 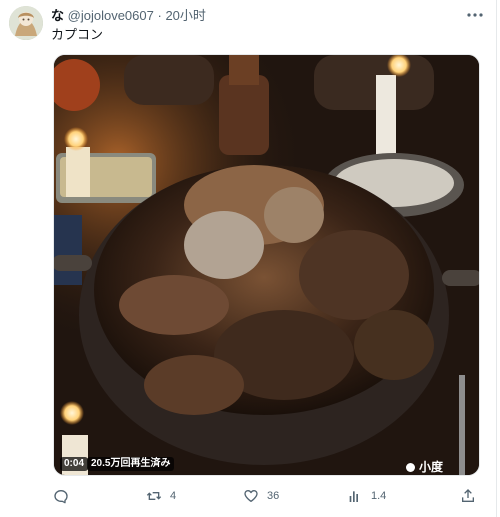 I want to click on views-count: 1.4, so click(x=379, y=496).